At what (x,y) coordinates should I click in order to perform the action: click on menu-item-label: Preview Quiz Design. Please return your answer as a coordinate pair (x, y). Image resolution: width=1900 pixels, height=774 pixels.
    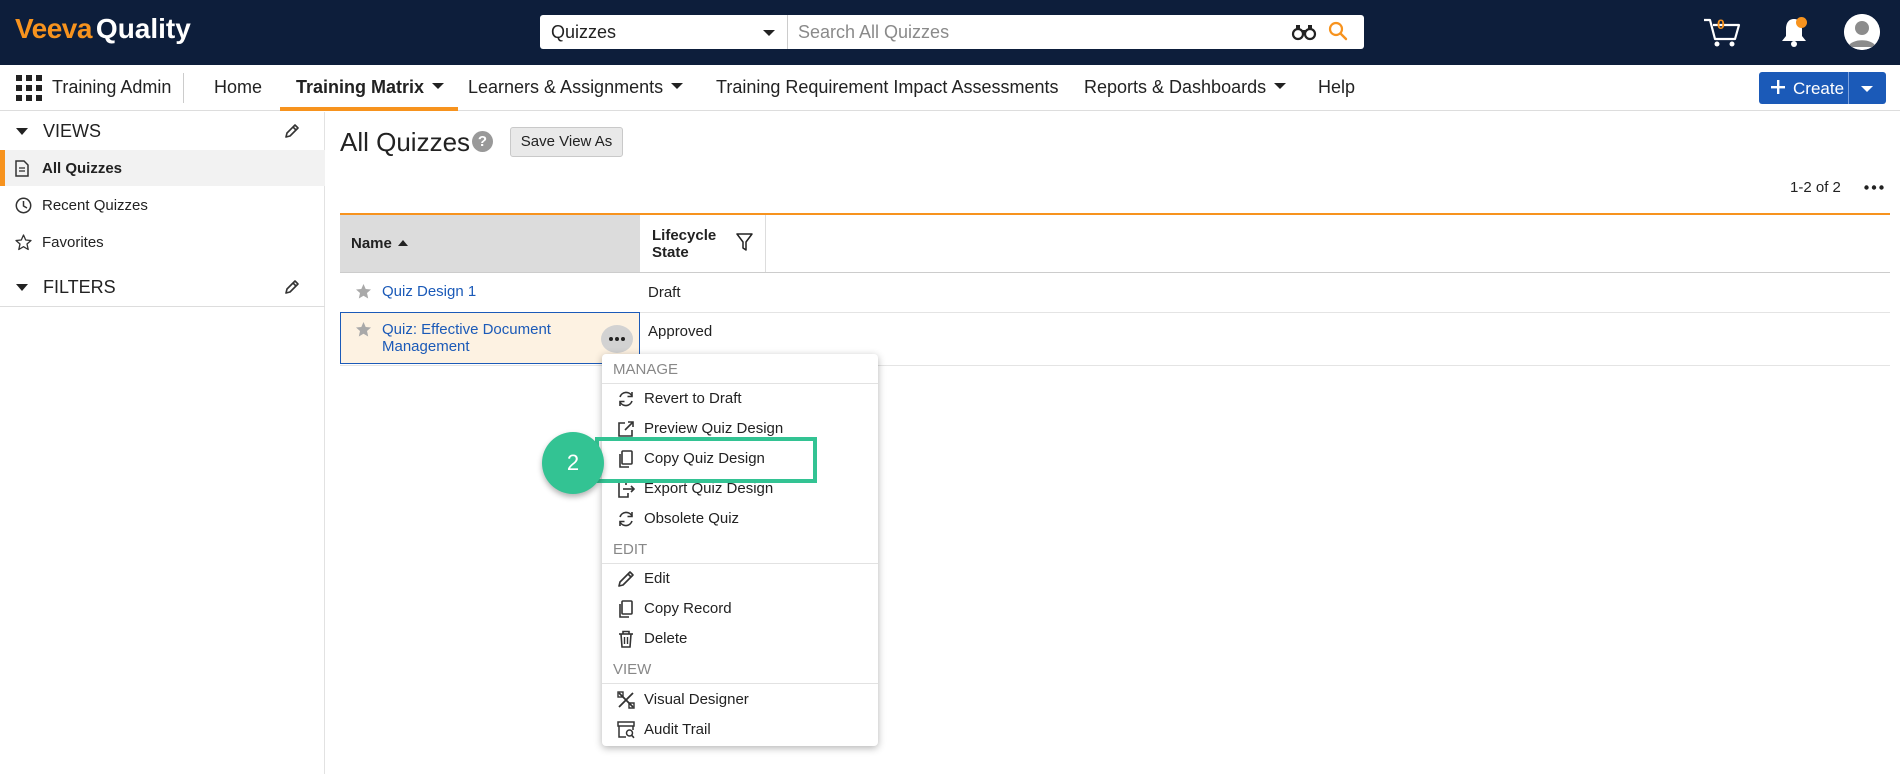
    Looking at the image, I should click on (714, 428).